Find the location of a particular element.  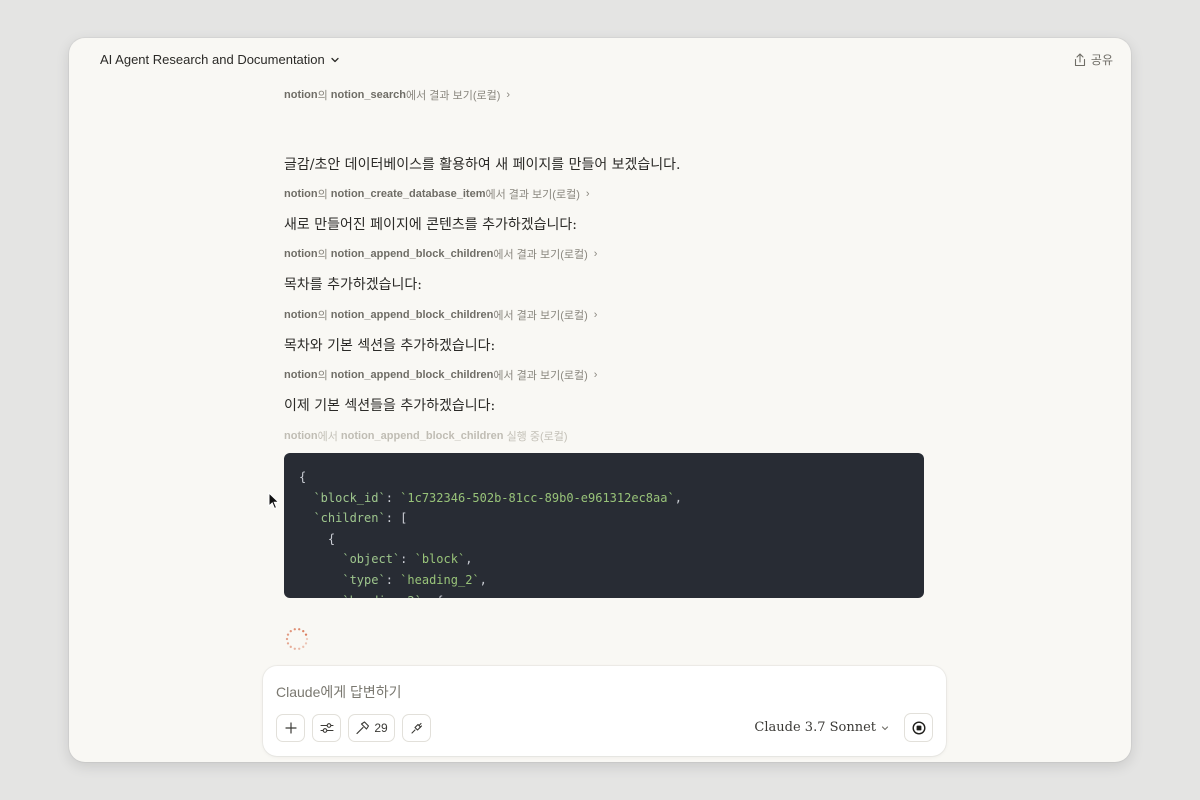

integrations-button is located at coordinates (416, 728).